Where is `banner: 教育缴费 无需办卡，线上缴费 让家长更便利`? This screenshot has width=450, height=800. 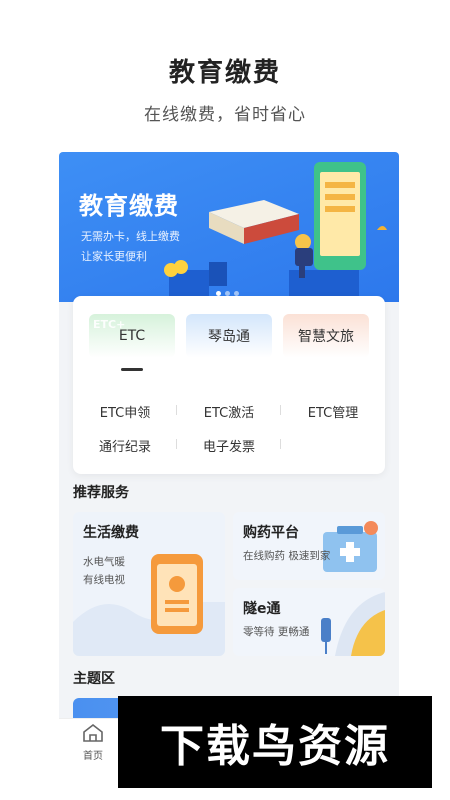
banner: 教育缴费 无需办卡，线上缴费 让家长更便利 is located at coordinates (229, 227).